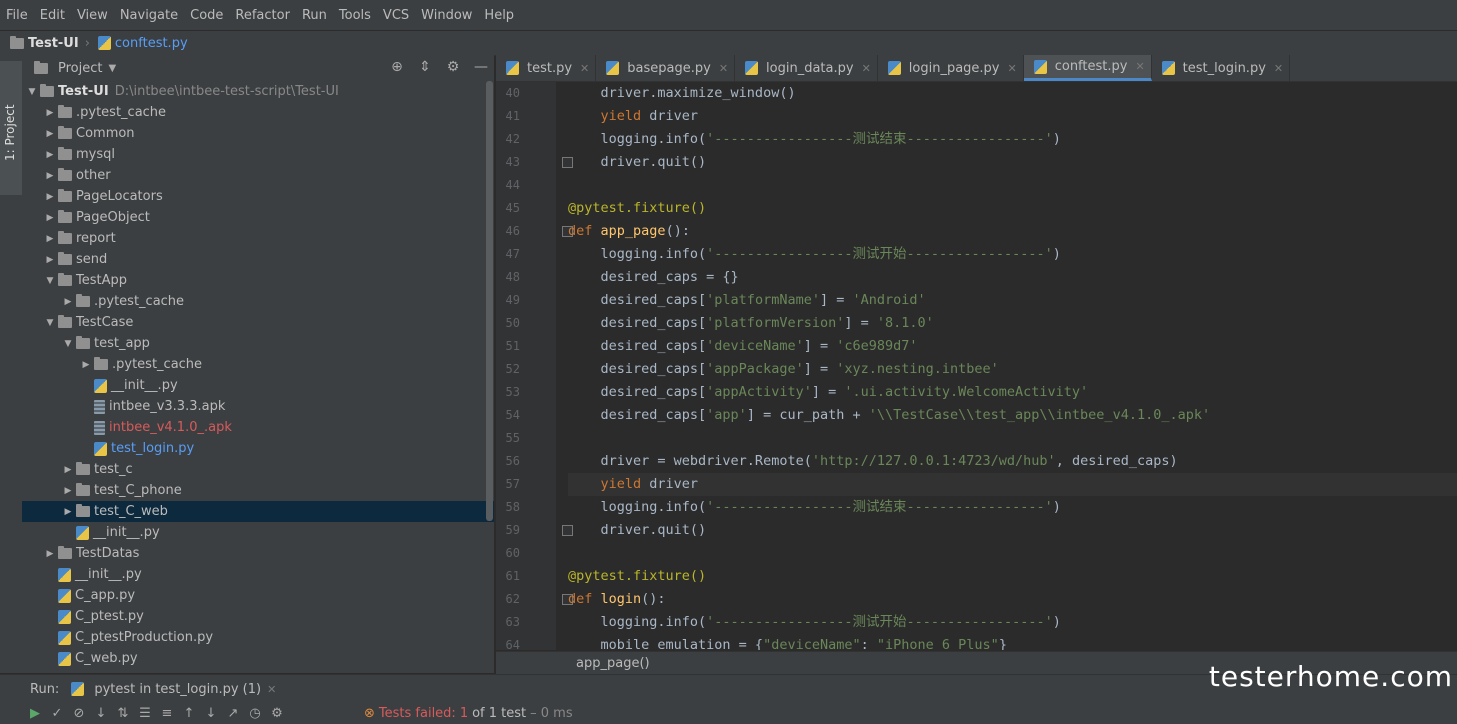 This screenshot has width=1457, height=724. I want to click on tree-item: C_app.py, so click(258, 595).